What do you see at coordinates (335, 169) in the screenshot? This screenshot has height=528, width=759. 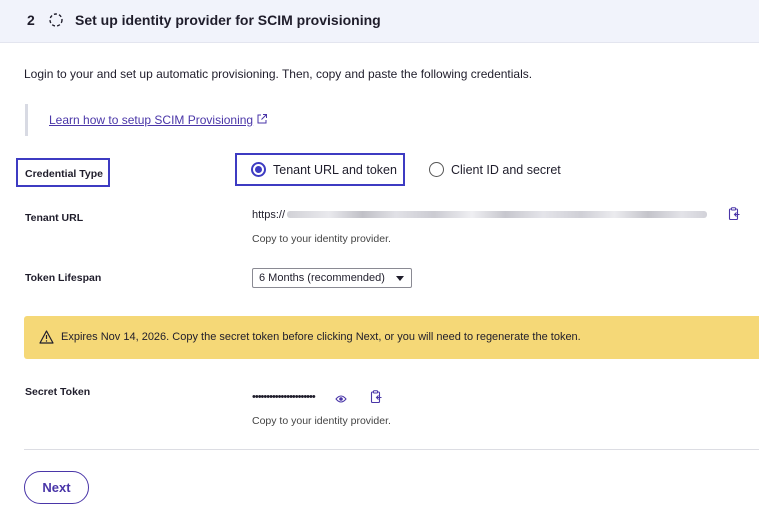 I see `radio-tenant-url-token-label: Tenant URL and token` at bounding box center [335, 169].